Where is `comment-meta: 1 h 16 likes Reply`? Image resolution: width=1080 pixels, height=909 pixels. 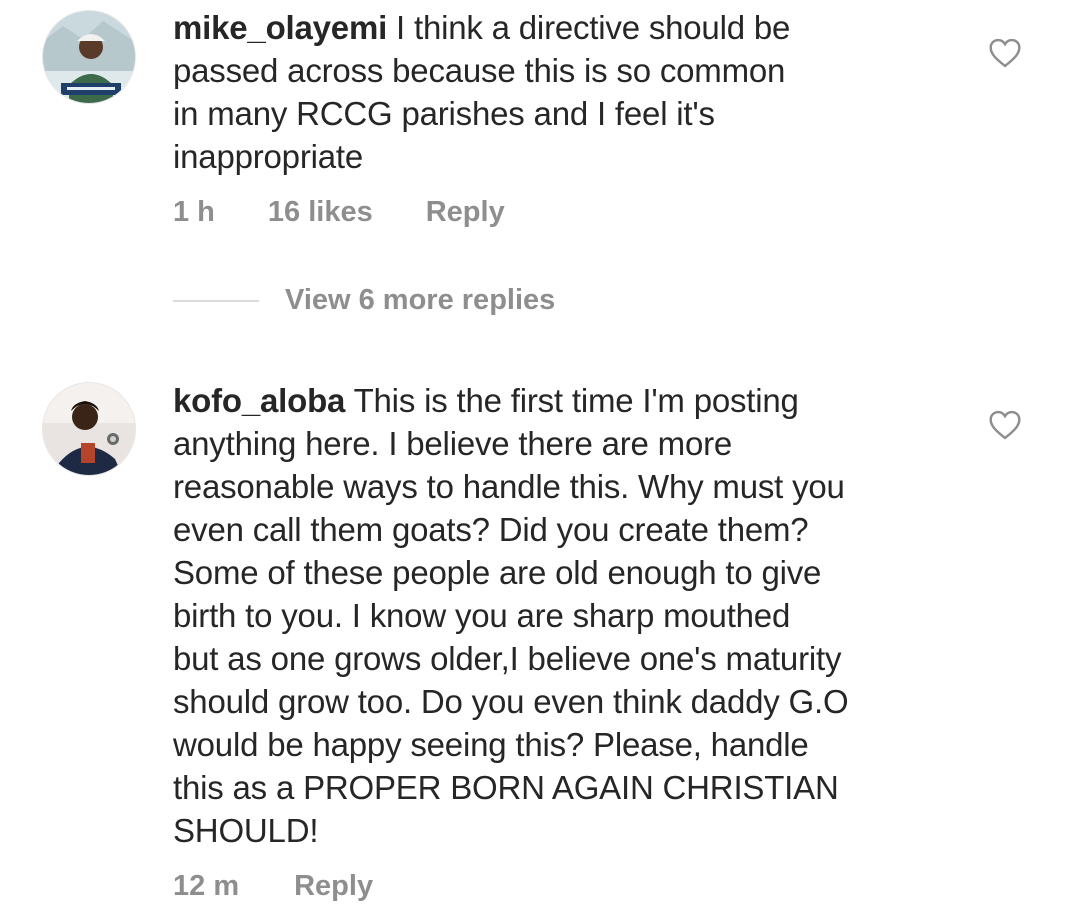
comment-meta: 1 h 16 likes Reply is located at coordinates (339, 212).